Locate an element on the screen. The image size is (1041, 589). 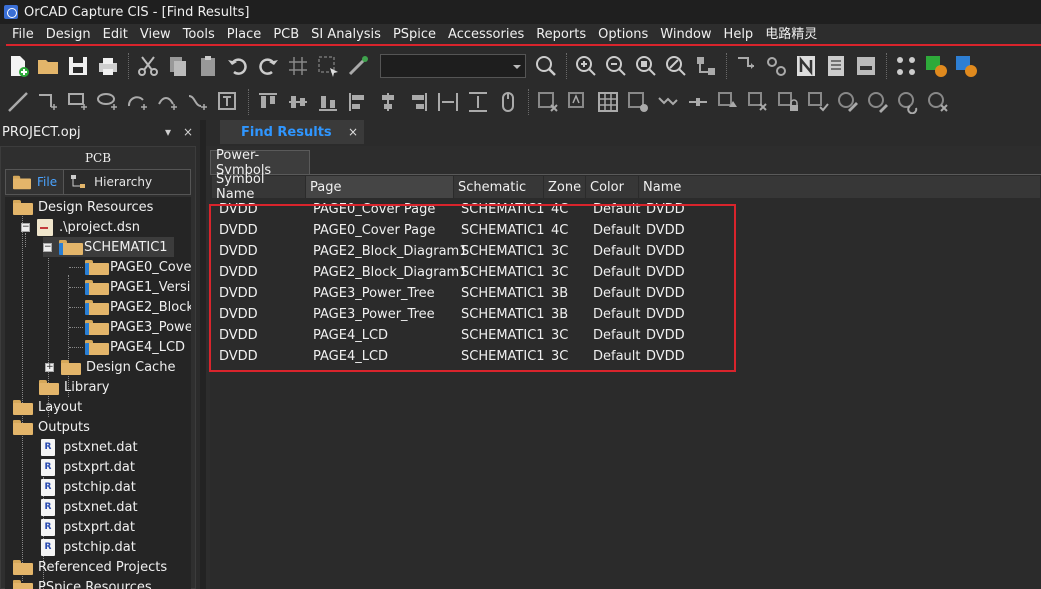
distribute-horizontal-icon is located at coordinates (448, 102).